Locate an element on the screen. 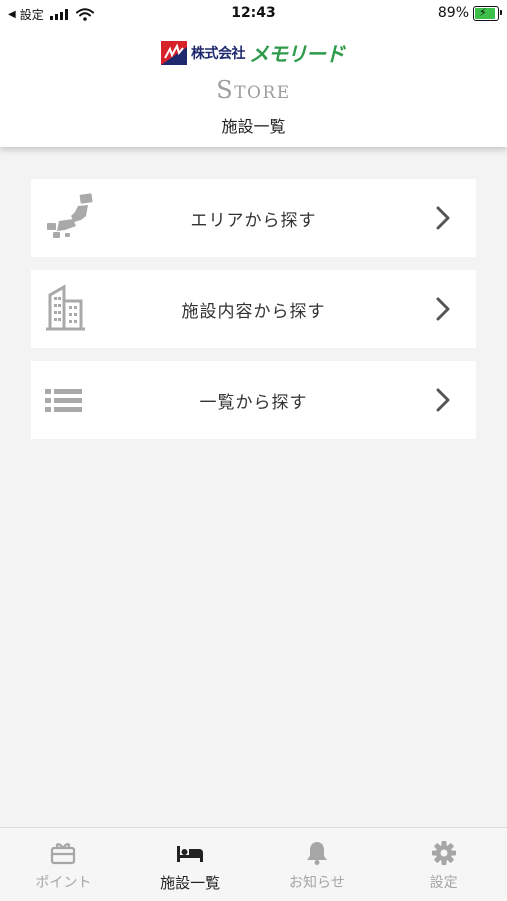  tab-facility-list: 施設一覧 is located at coordinates (190, 864).